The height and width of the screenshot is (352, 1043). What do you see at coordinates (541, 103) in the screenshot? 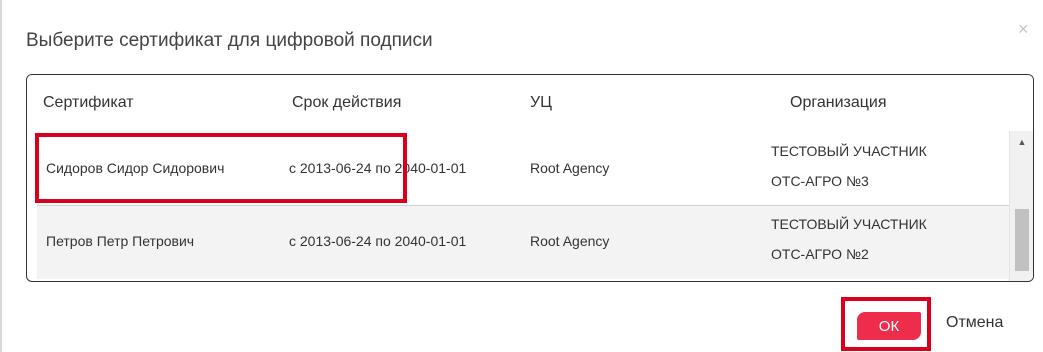
I see `column-header-ca: УЦ` at bounding box center [541, 103].